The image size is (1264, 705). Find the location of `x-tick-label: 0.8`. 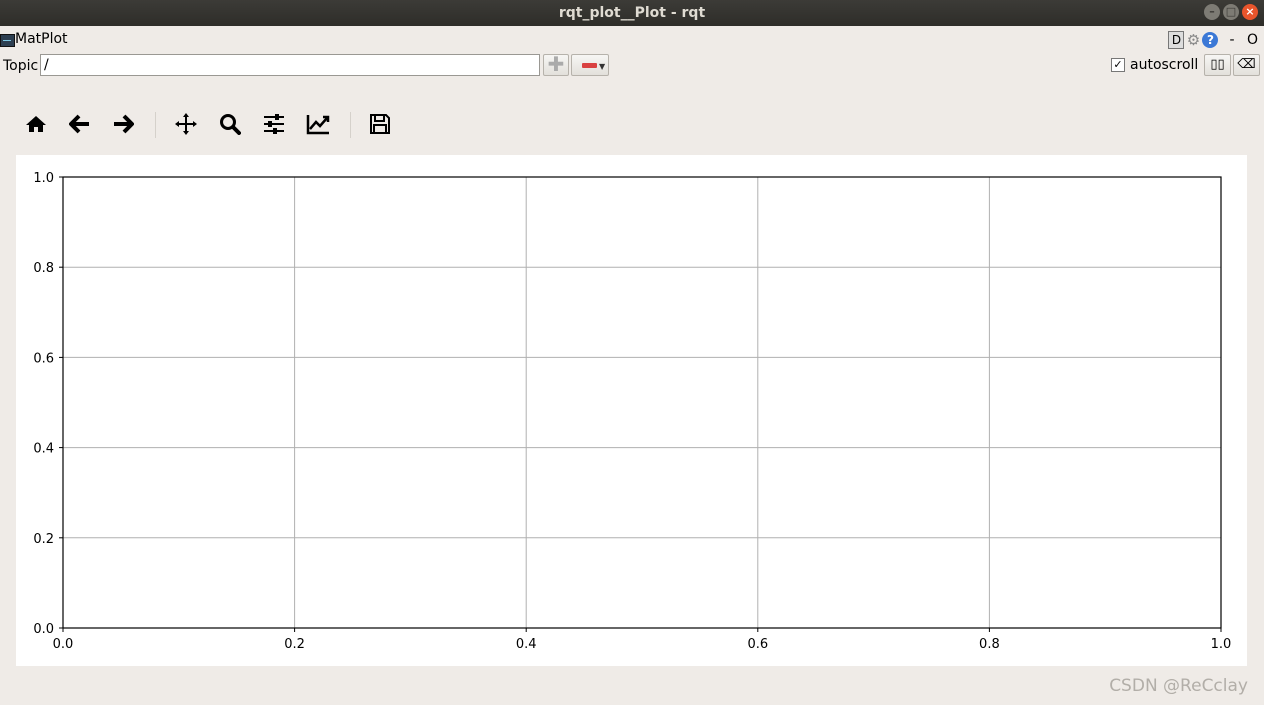

x-tick-label: 0.8 is located at coordinates (989, 644).